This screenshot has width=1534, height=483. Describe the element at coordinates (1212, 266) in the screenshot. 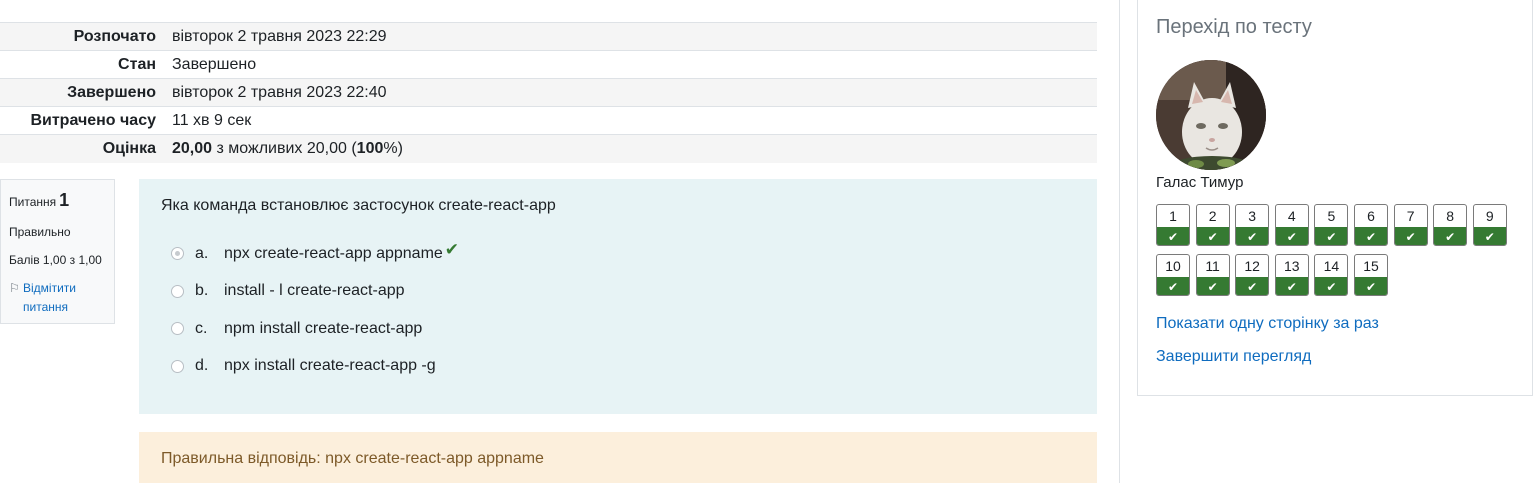

I see `question-button-number: 11` at that location.